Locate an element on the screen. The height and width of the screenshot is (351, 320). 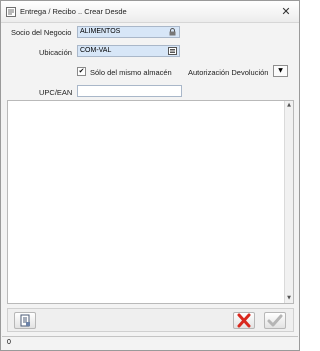
scroll-up-icon: ▲ is located at coordinates (289, 105).